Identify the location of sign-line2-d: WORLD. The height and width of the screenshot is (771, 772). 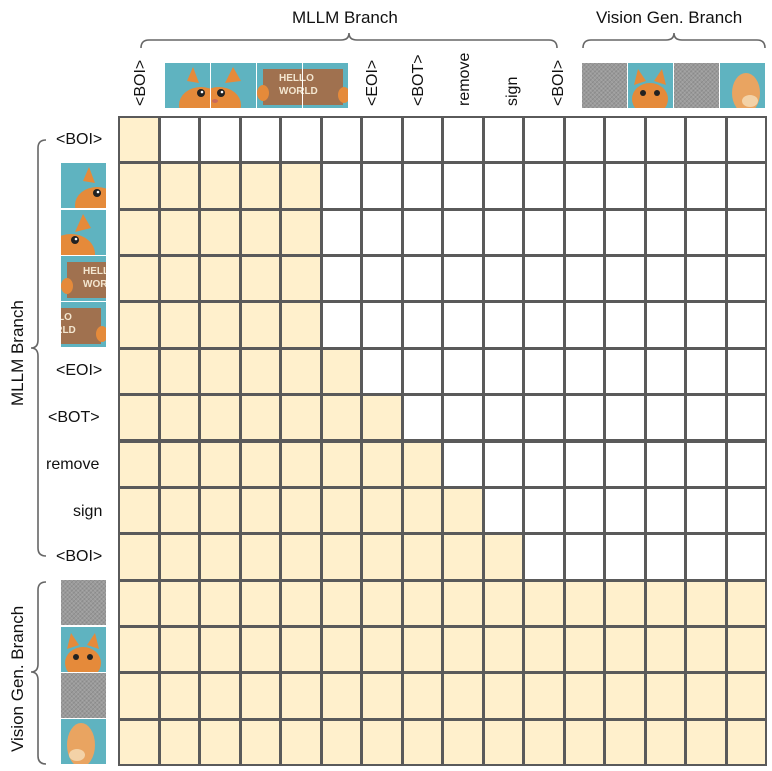
(68, 330).